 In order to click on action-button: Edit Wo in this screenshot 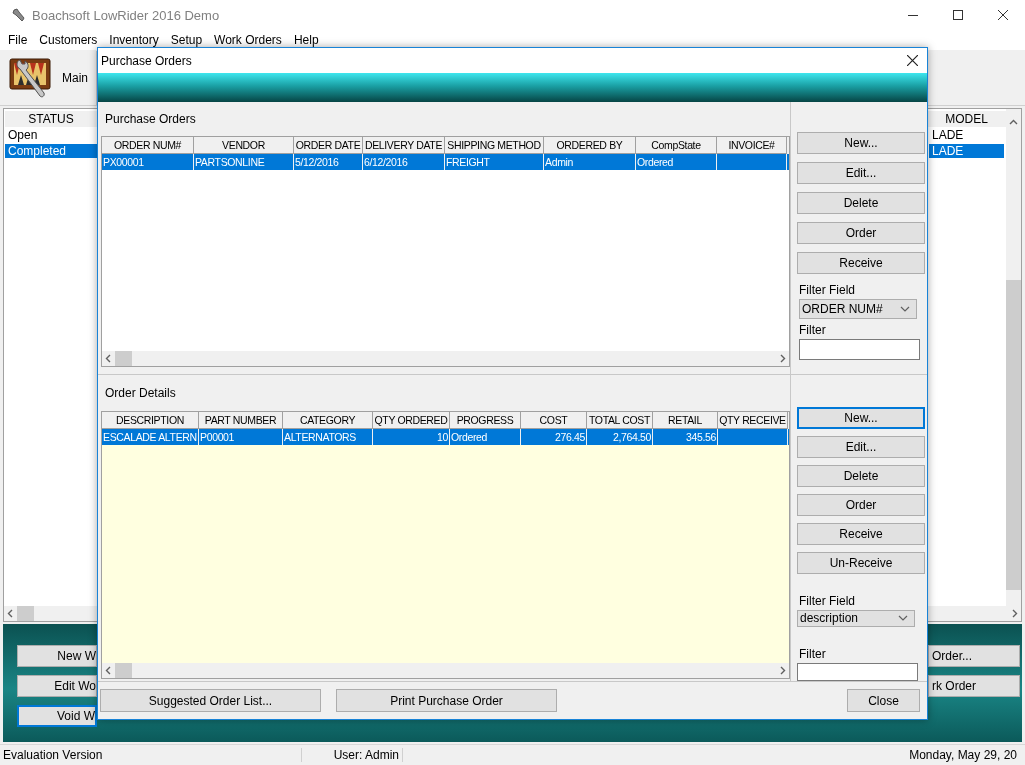, I will do `click(57, 686)`.